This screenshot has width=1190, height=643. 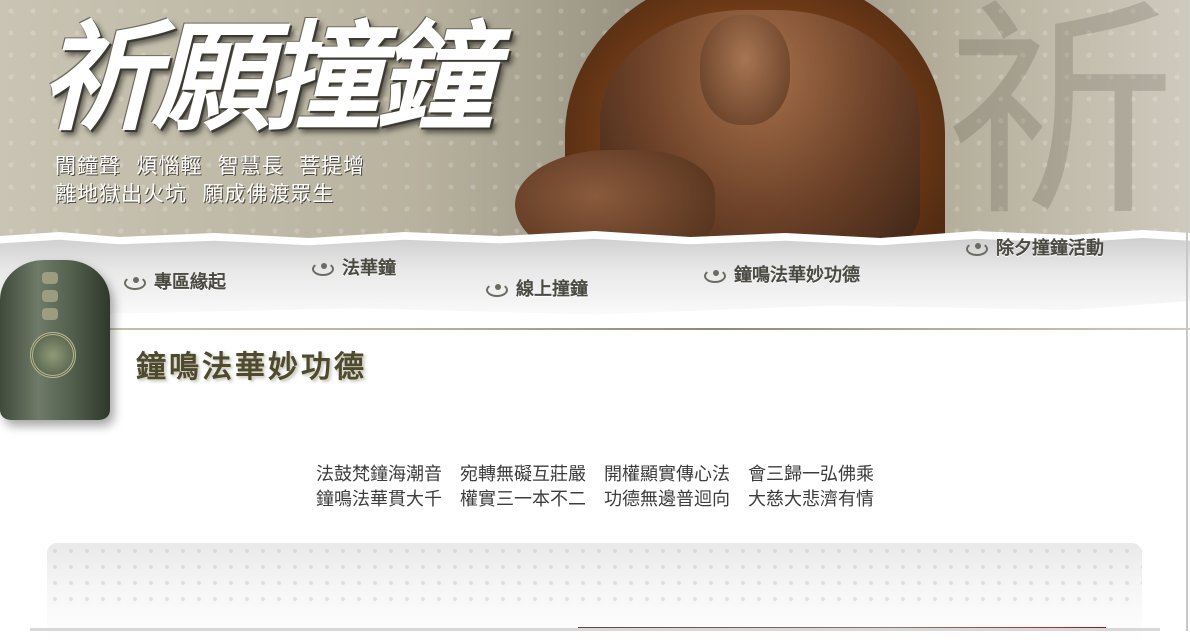 I want to click on background-calligraphy: 祈, so click(x=1059, y=124).